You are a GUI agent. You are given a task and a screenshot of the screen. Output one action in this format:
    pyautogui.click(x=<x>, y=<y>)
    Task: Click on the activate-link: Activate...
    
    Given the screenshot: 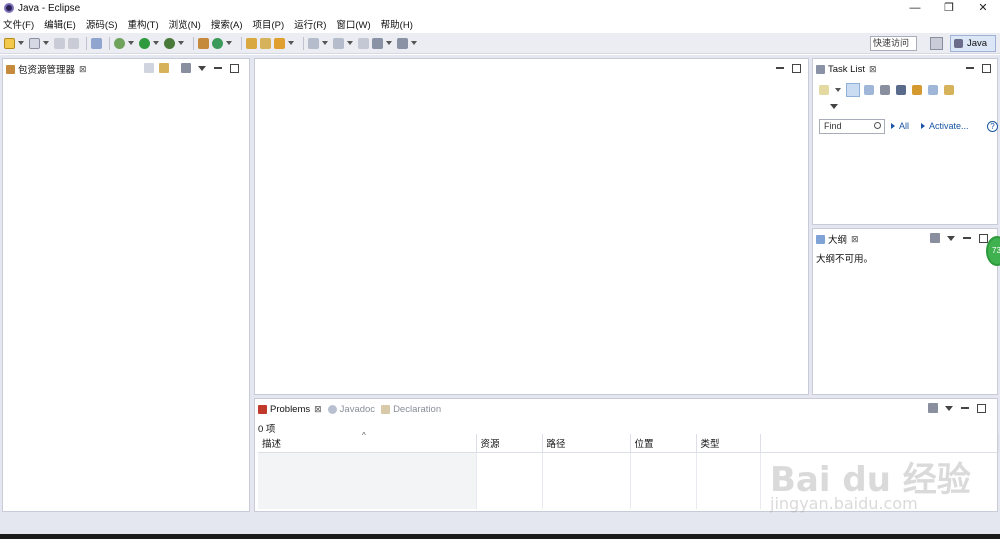 What is the action you would take?
    pyautogui.click(x=945, y=126)
    